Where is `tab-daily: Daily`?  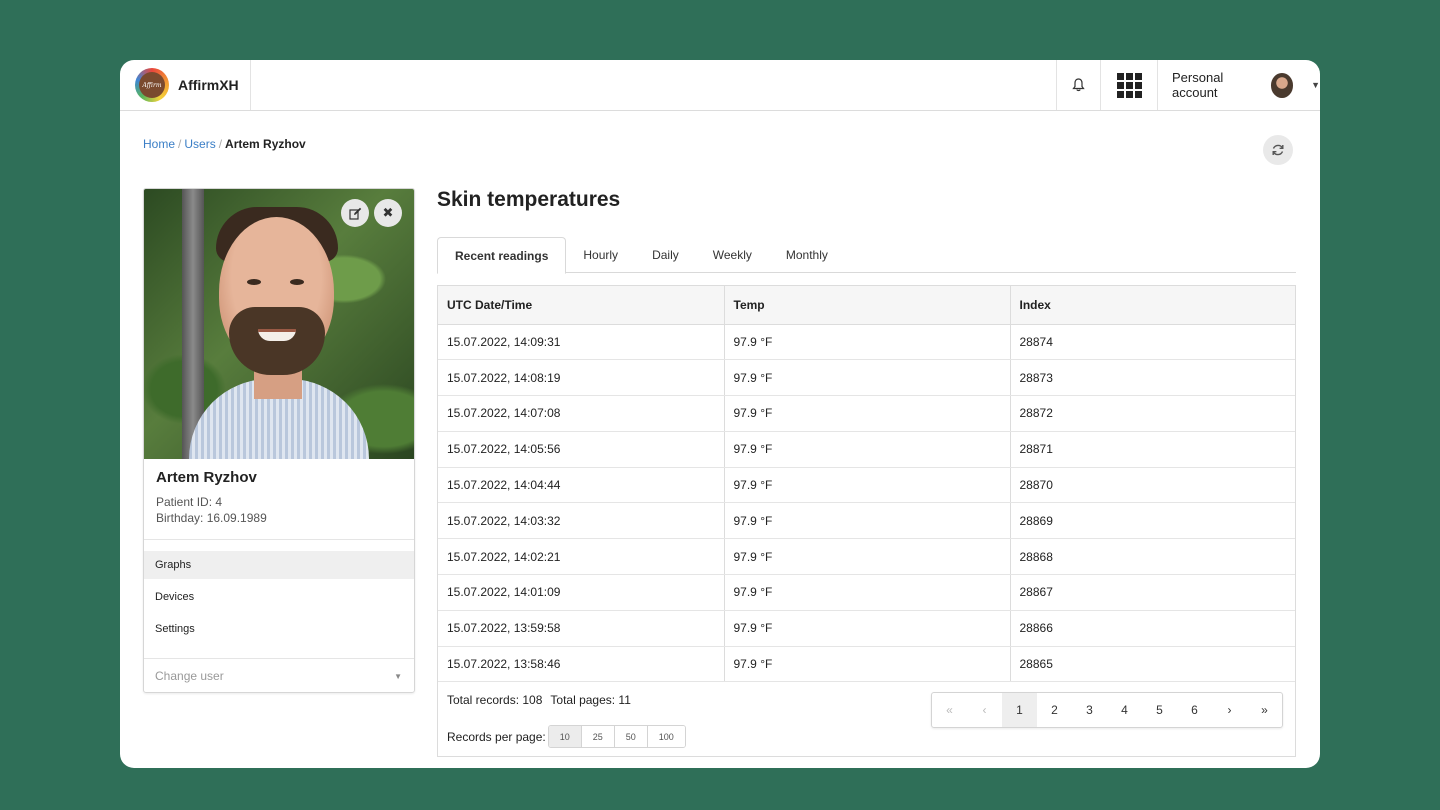 tab-daily: Daily is located at coordinates (665, 255).